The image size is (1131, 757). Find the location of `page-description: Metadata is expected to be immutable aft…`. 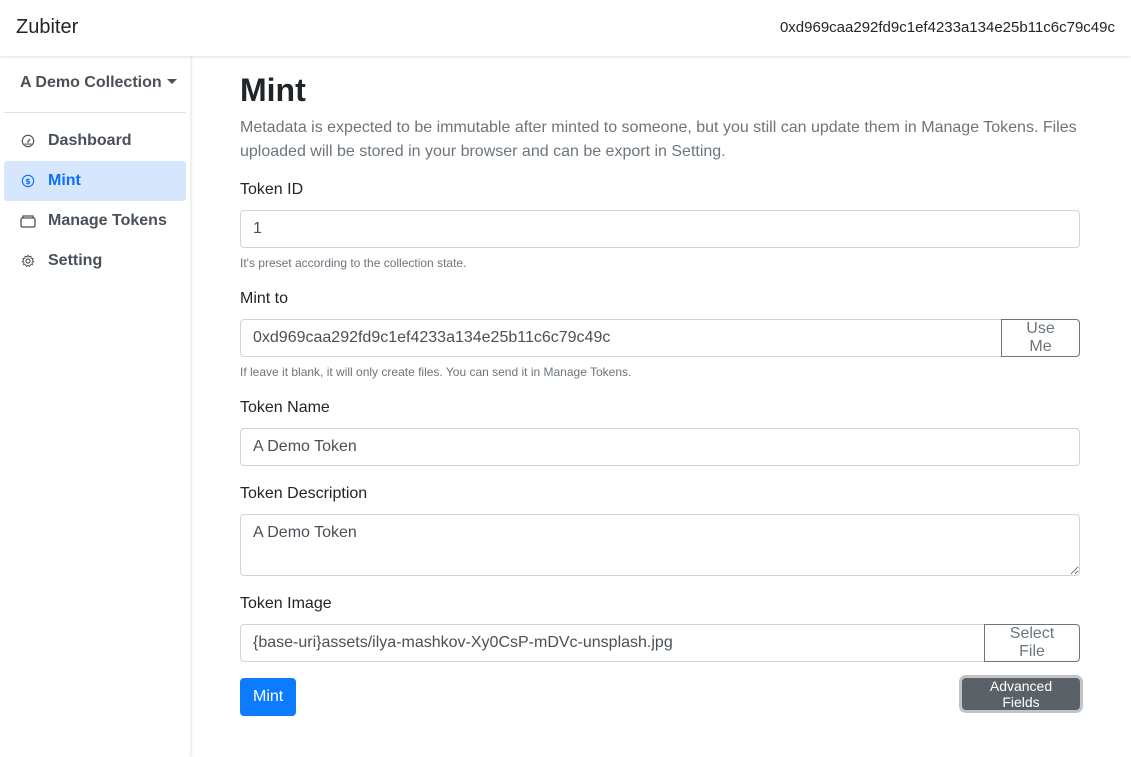

page-description: Metadata is expected to be immutable aft… is located at coordinates (658, 139).